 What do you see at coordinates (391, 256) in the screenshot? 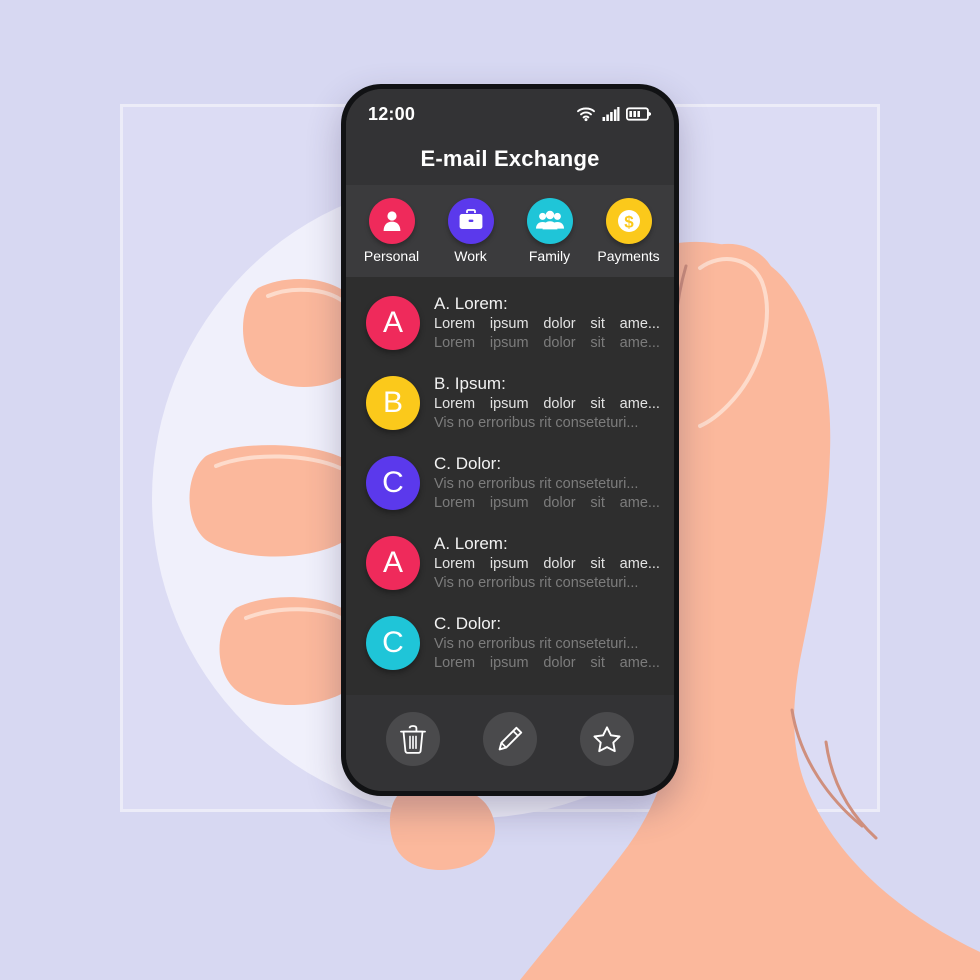
I see `category-label: Personal` at bounding box center [391, 256].